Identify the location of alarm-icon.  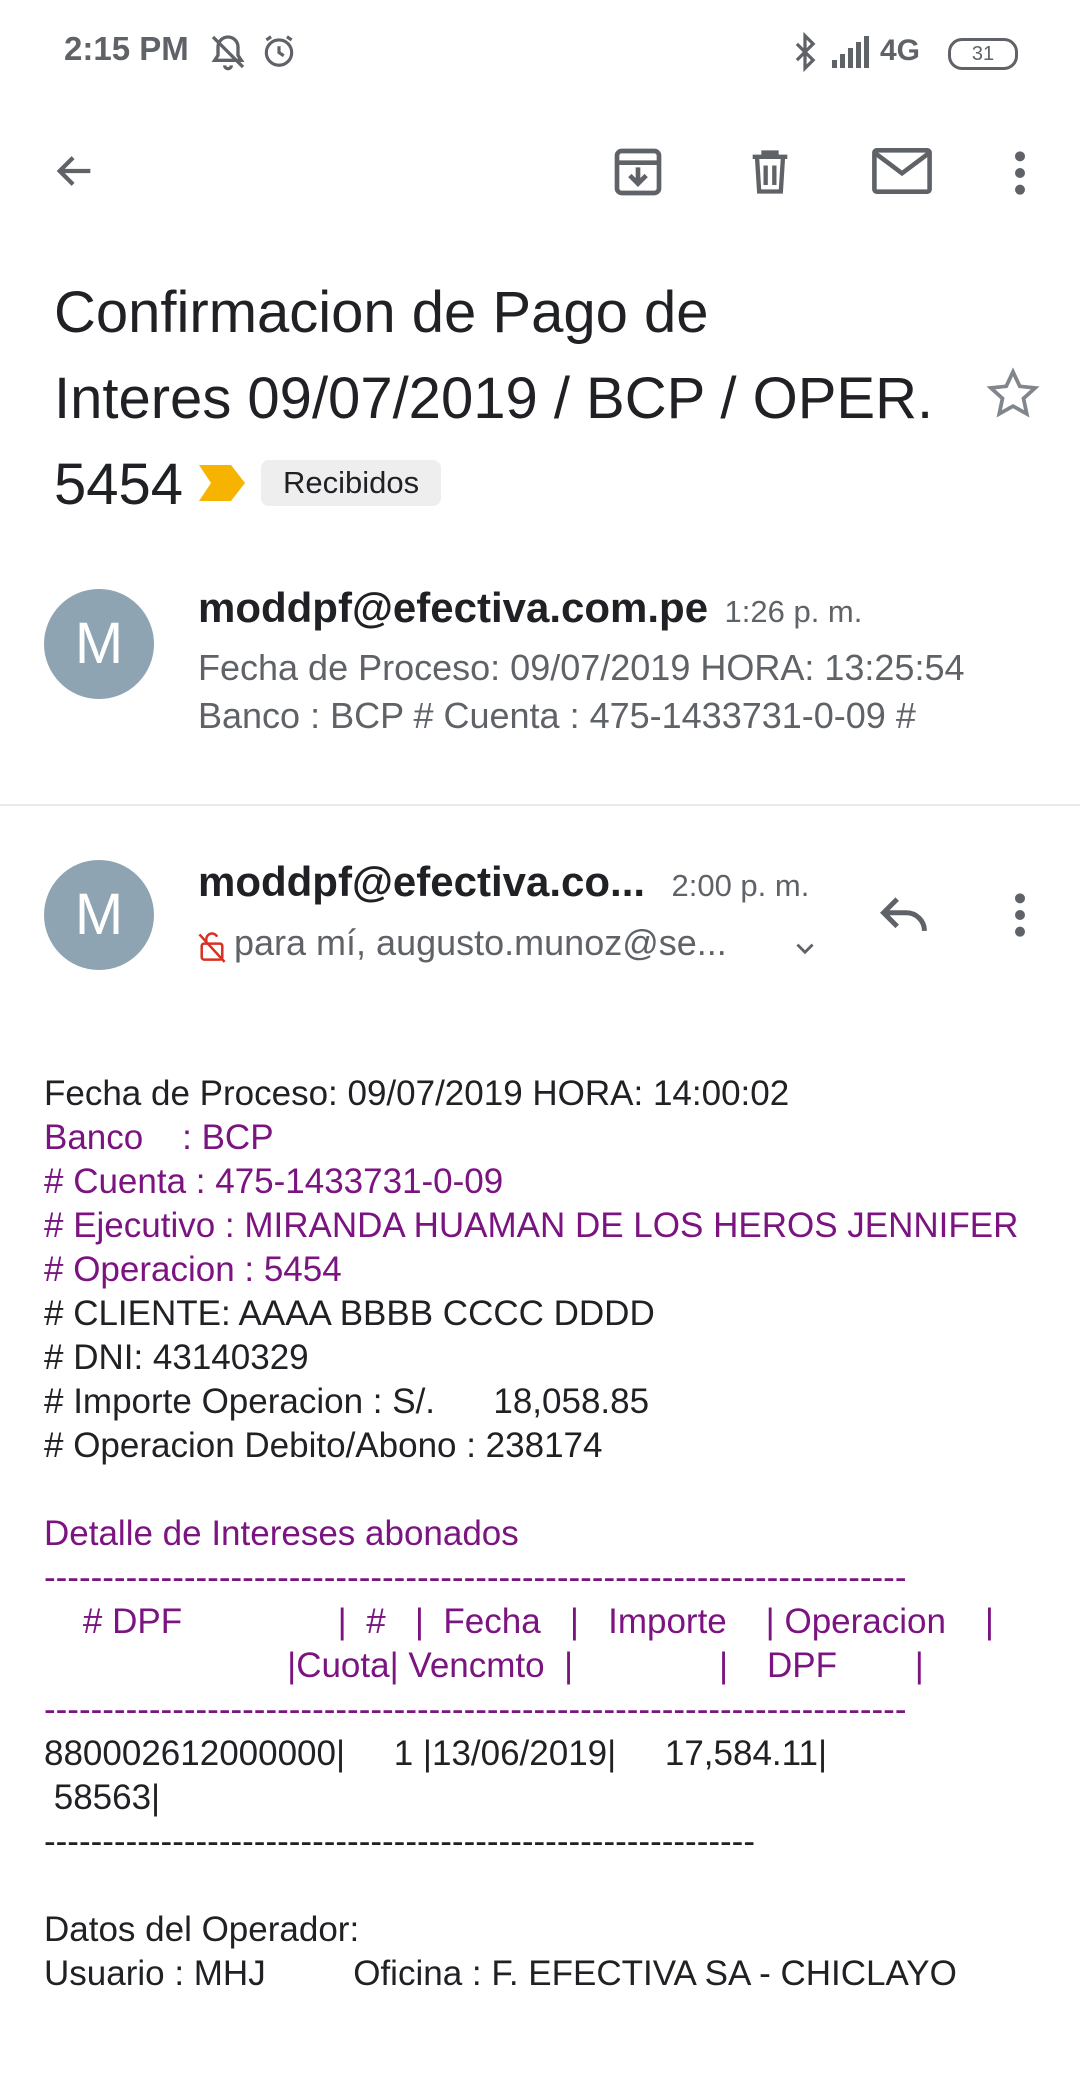
(279, 51).